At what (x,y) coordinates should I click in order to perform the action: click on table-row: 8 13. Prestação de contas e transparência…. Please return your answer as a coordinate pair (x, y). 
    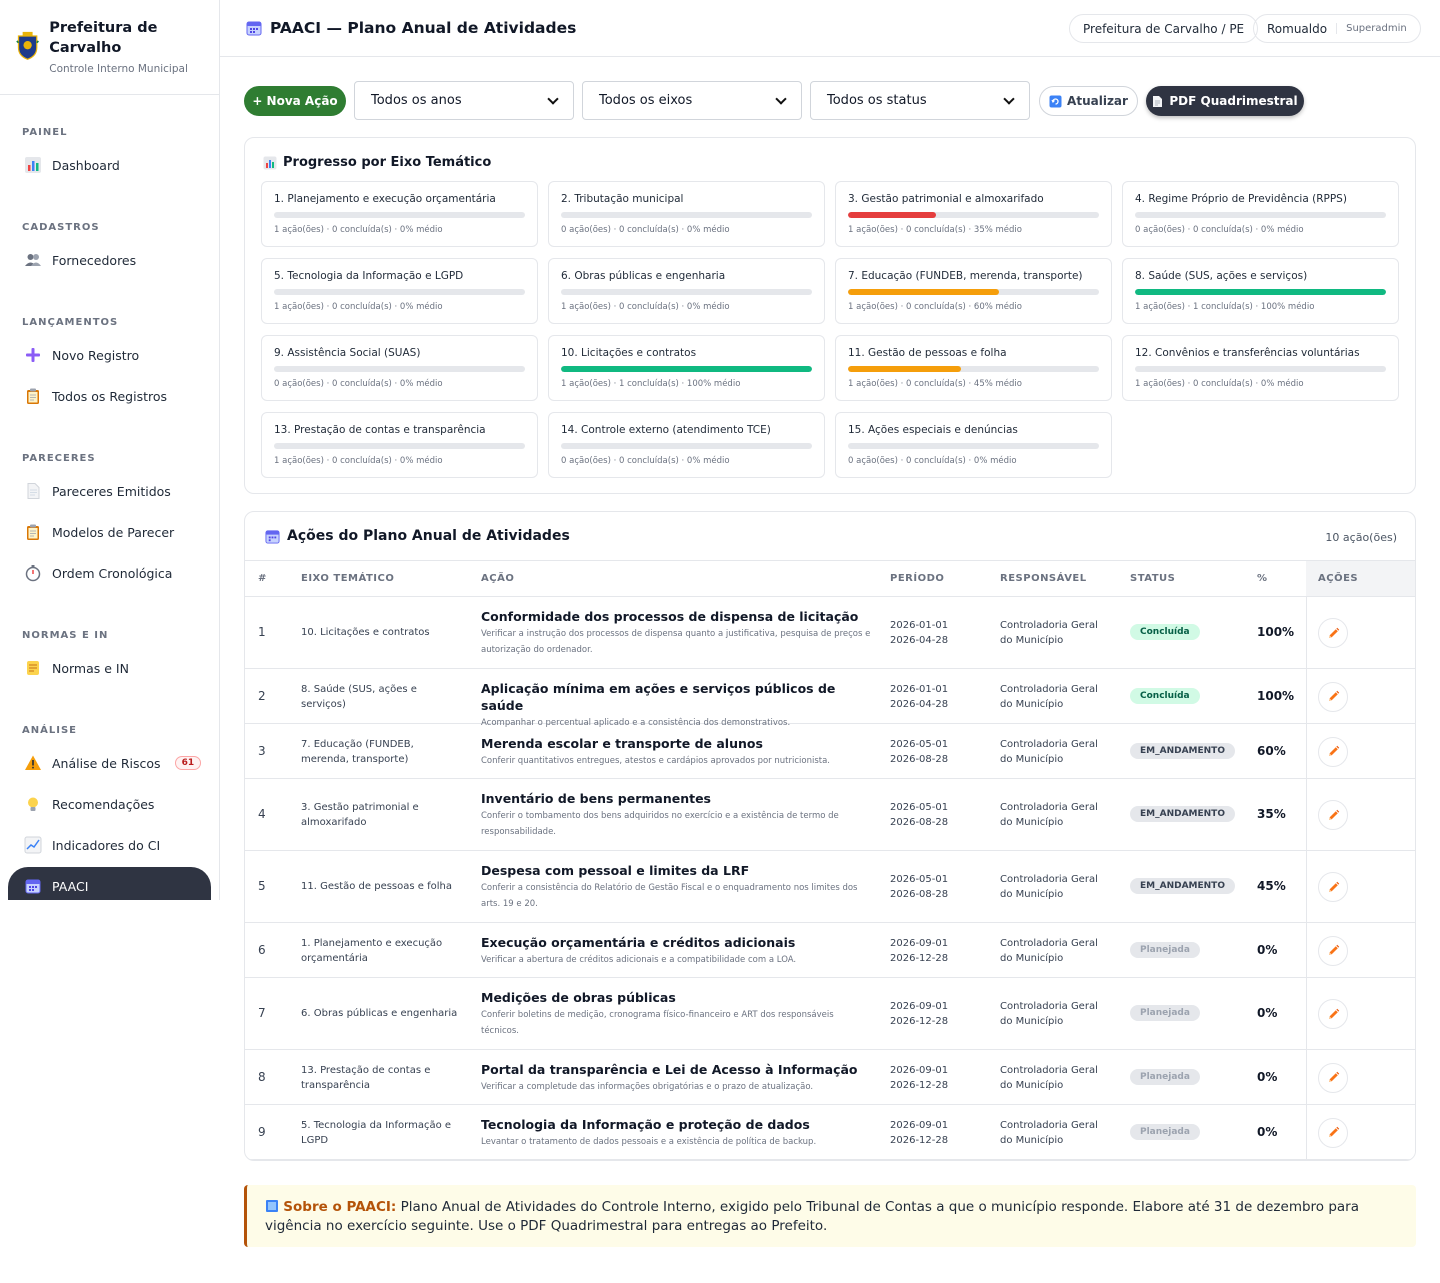
    Looking at the image, I should click on (830, 1077).